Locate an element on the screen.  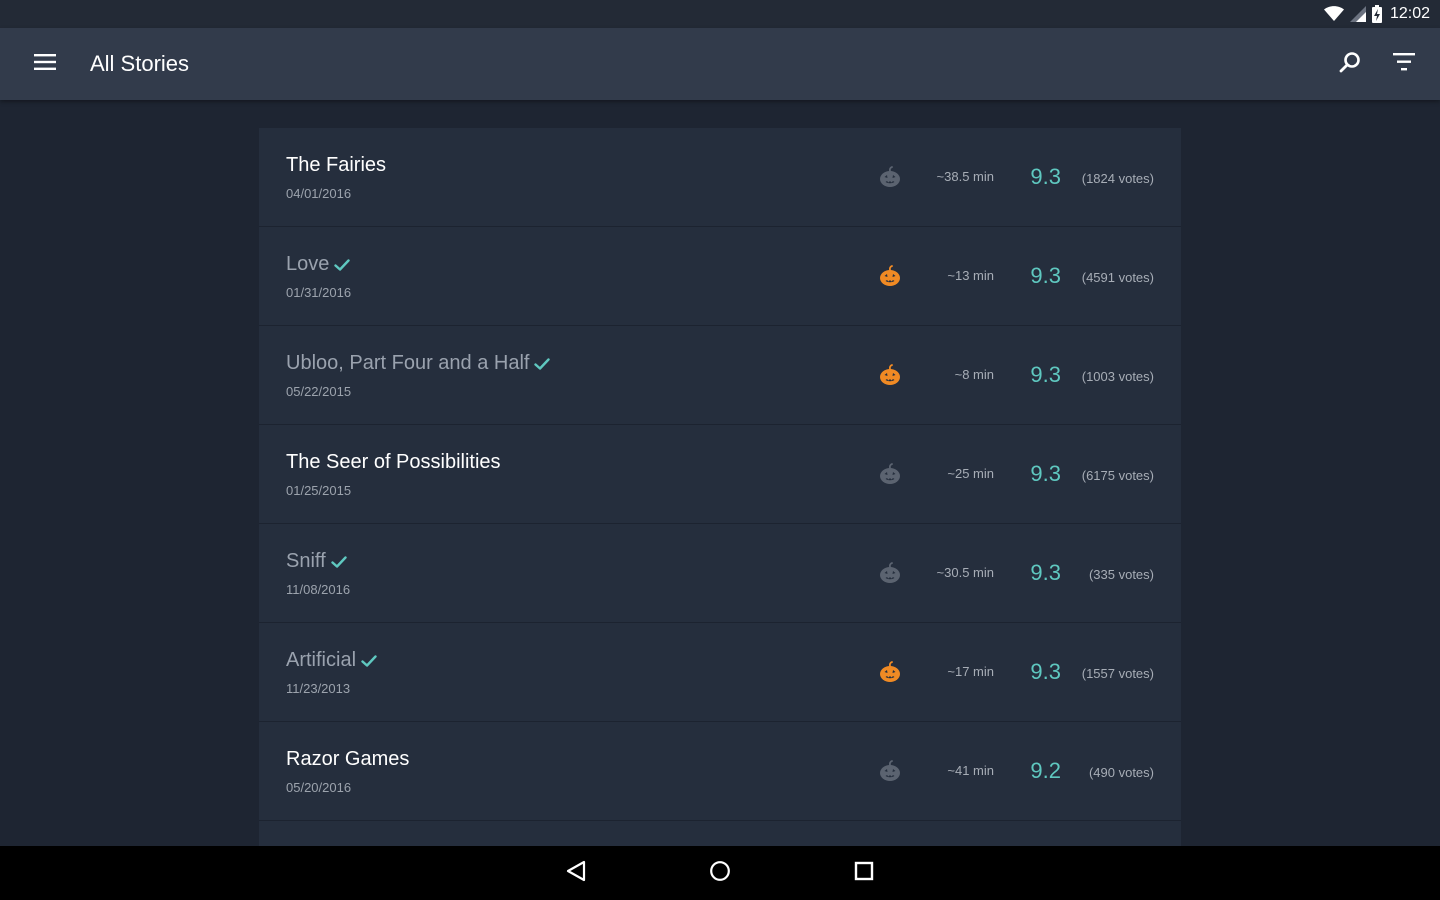
story-duration: ~13 min is located at coordinates (970, 275).